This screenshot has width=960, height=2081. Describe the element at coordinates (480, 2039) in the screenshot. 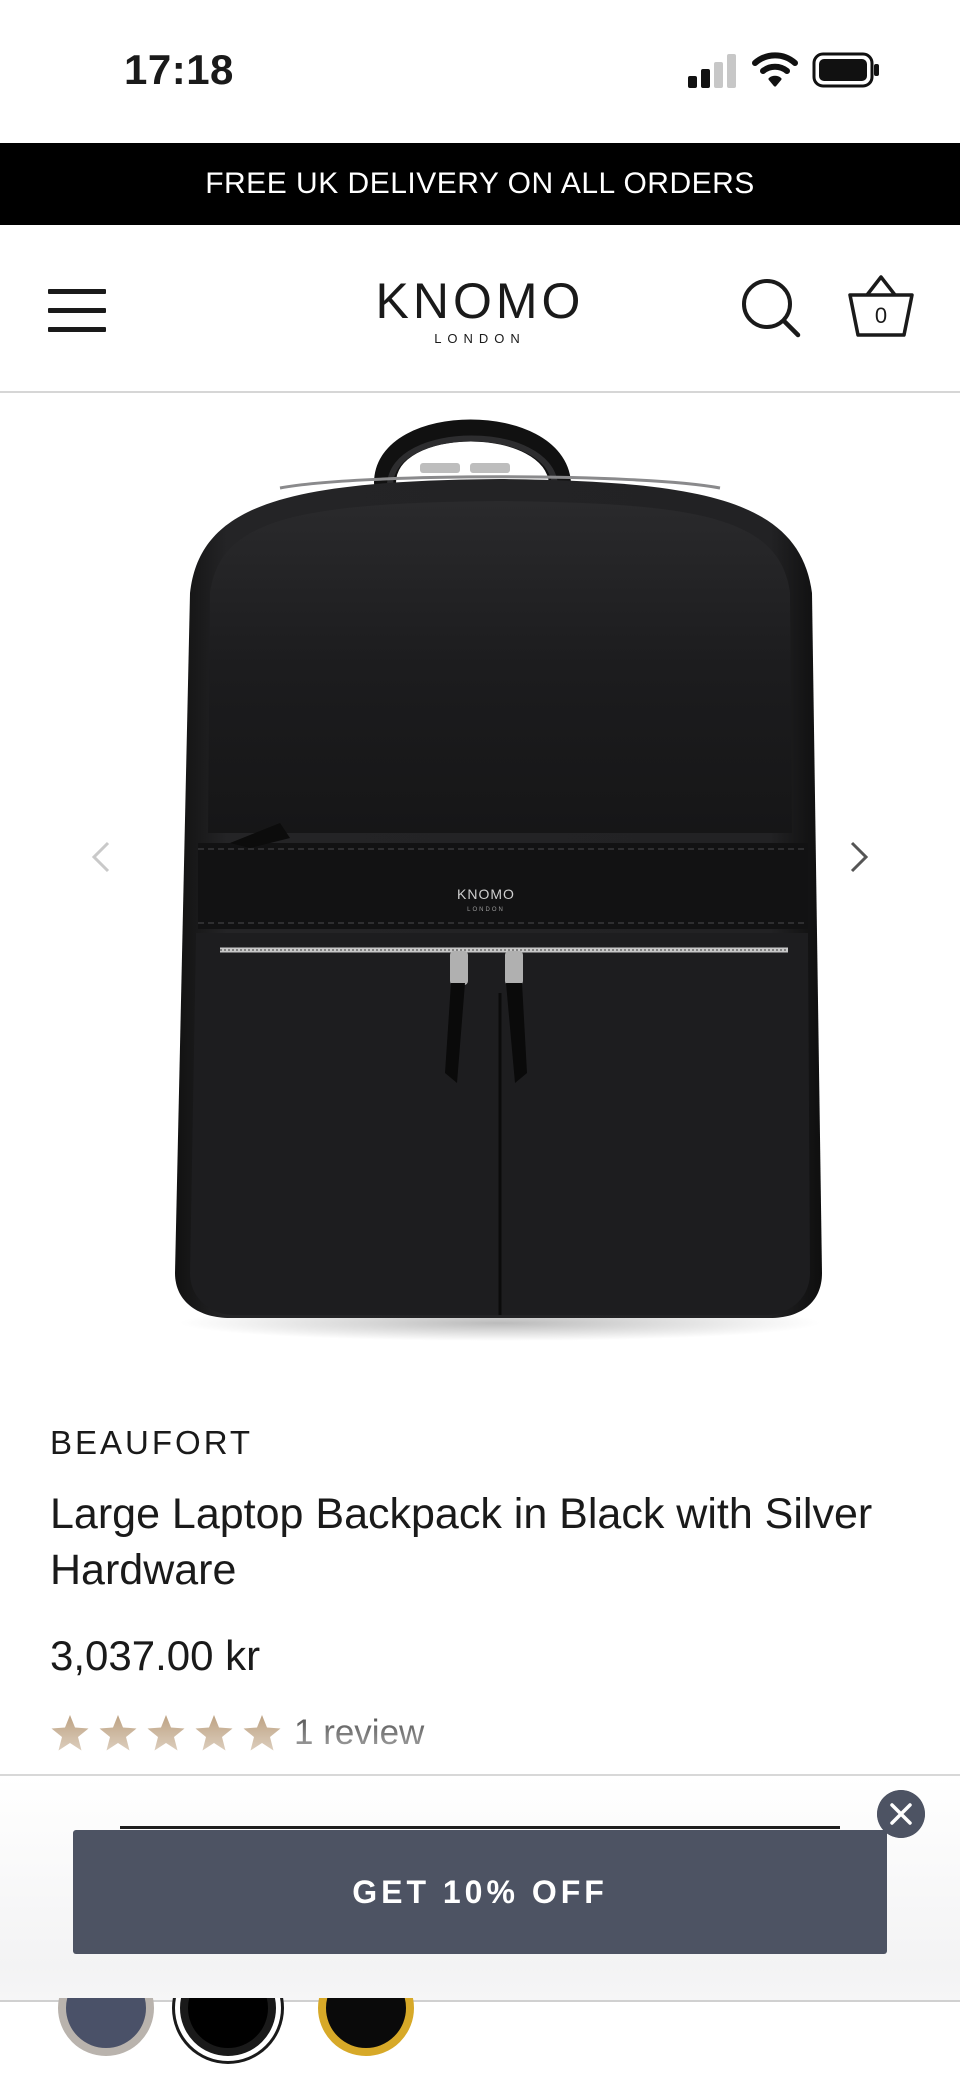

I see `colour-swatches` at that location.